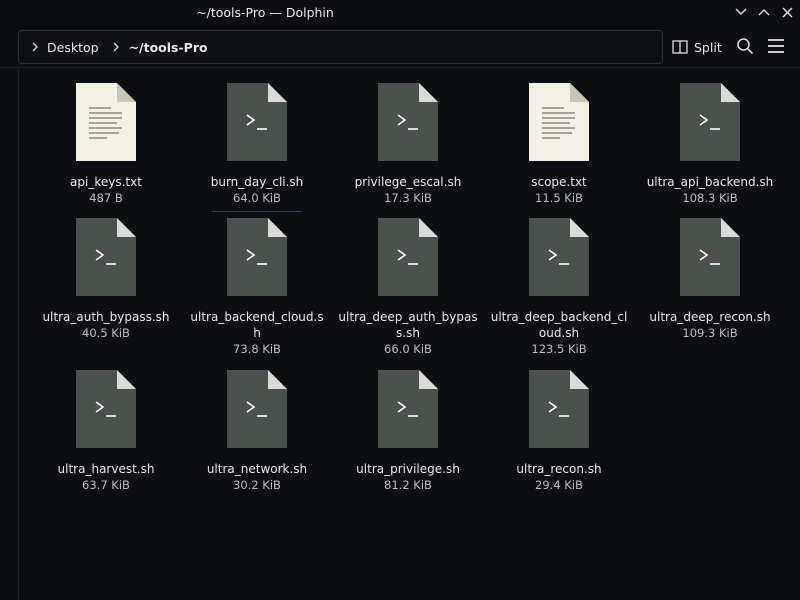 The width and height of the screenshot is (800, 600). Describe the element at coordinates (106, 333) in the screenshot. I see `file-size: 40.5 KiB` at that location.